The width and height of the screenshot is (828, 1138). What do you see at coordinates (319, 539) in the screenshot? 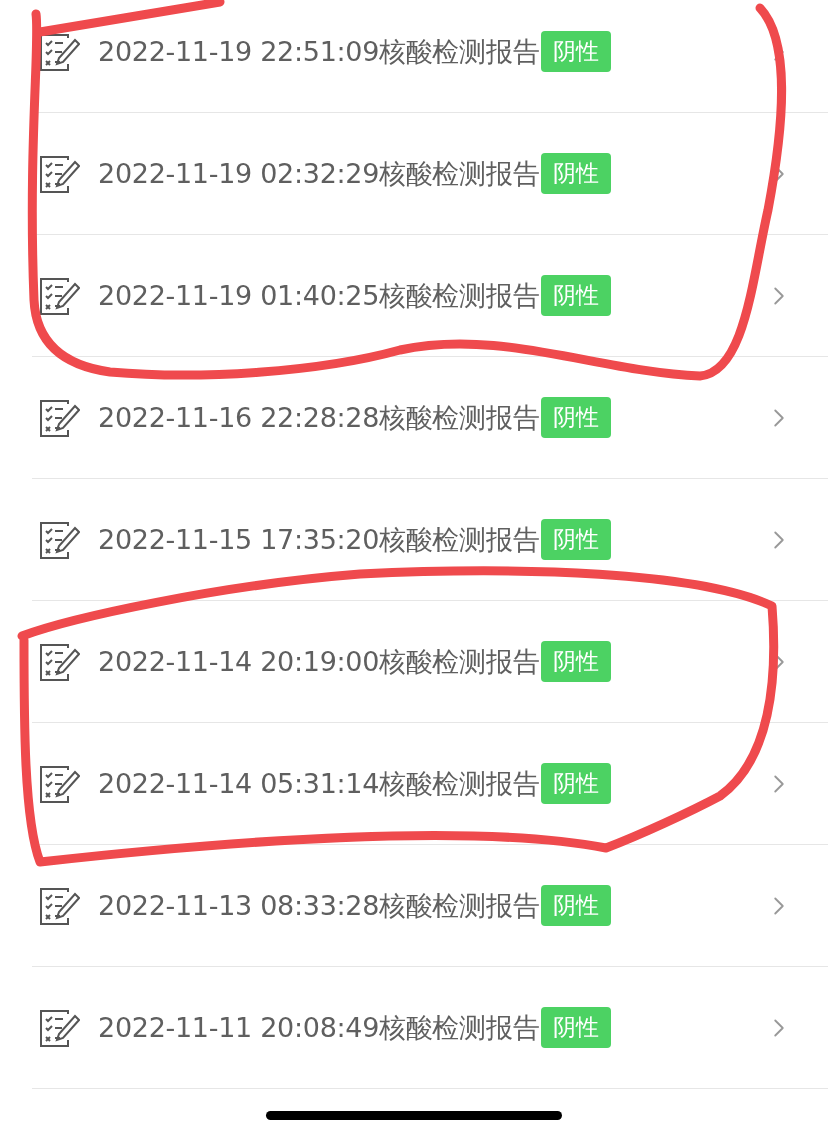
I see `report-title: 2022-11-15 17:35:20核酸检测报告` at bounding box center [319, 539].